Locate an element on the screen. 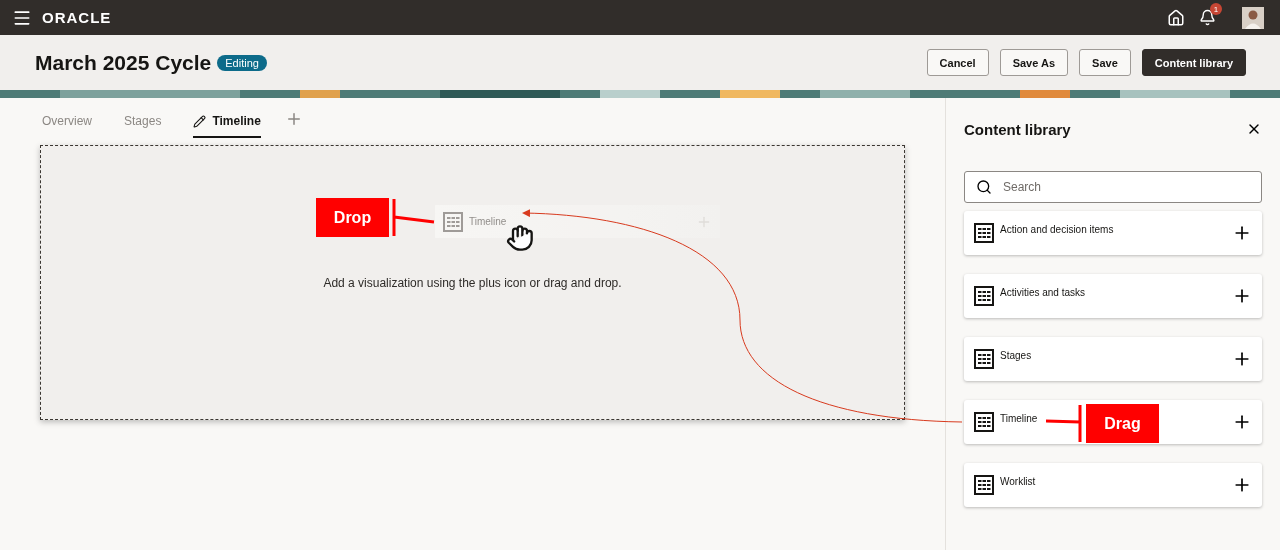  home-icon is located at coordinates (1176, 17).